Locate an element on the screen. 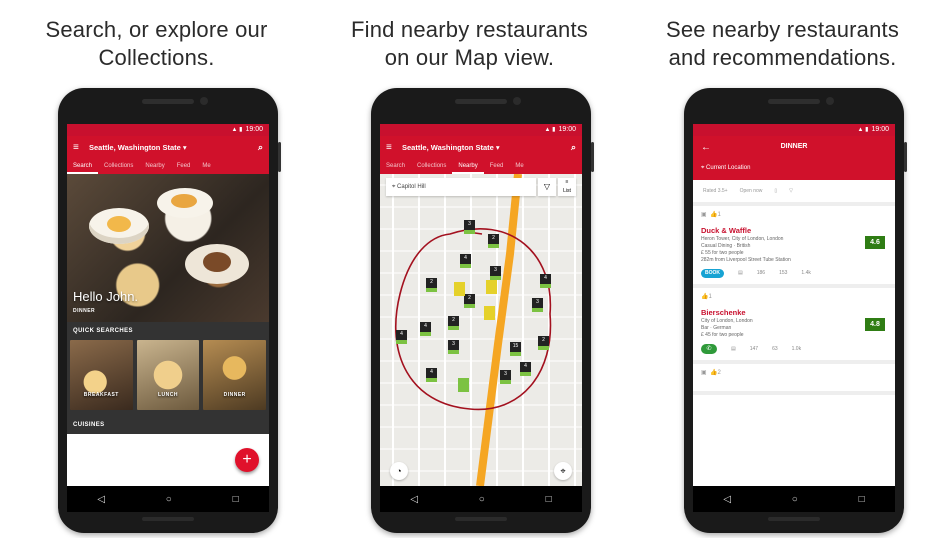 The image size is (939, 538). book-button: BOOK is located at coordinates (712, 273).